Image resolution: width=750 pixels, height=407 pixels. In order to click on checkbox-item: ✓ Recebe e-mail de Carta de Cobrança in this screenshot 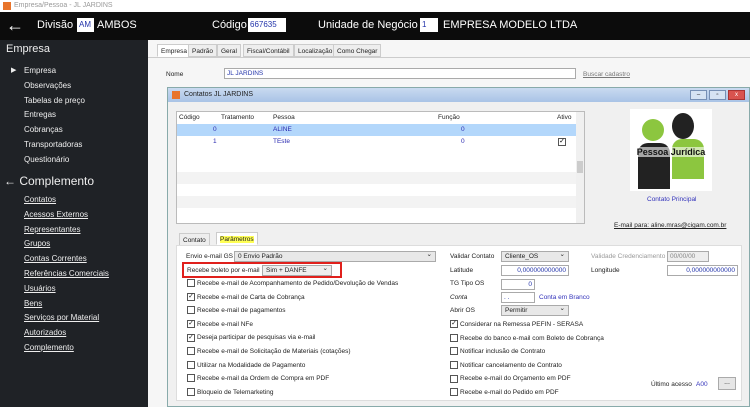, I will do `click(246, 297)`.